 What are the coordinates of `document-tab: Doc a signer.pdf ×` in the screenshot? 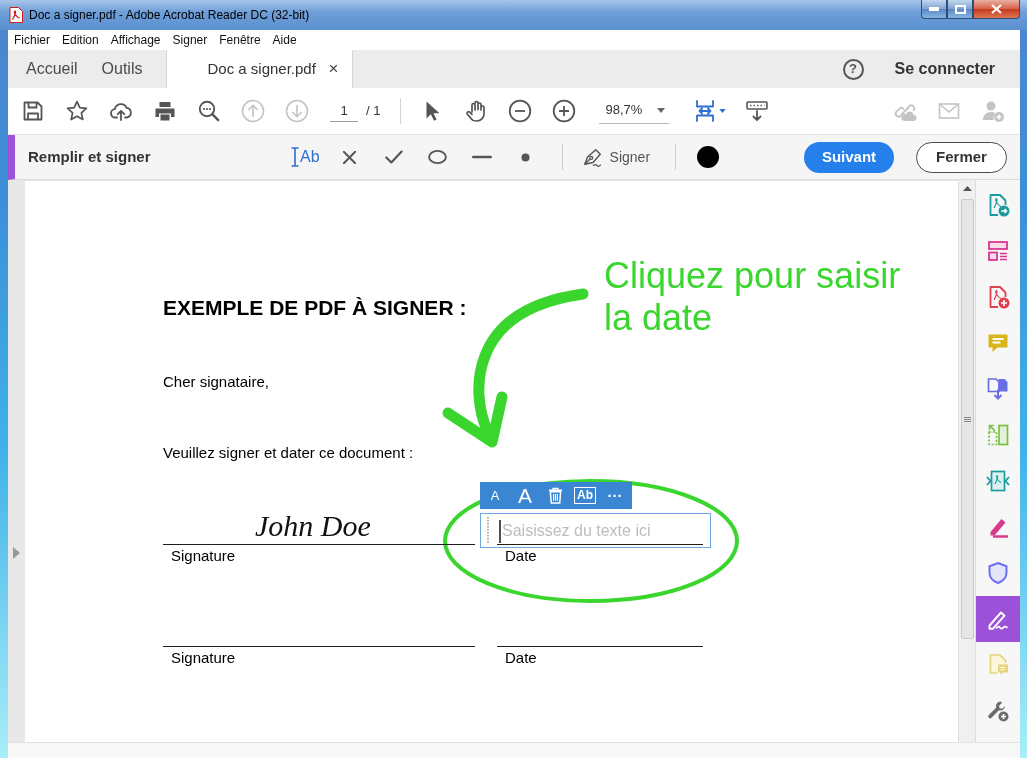 It's located at (260, 69).